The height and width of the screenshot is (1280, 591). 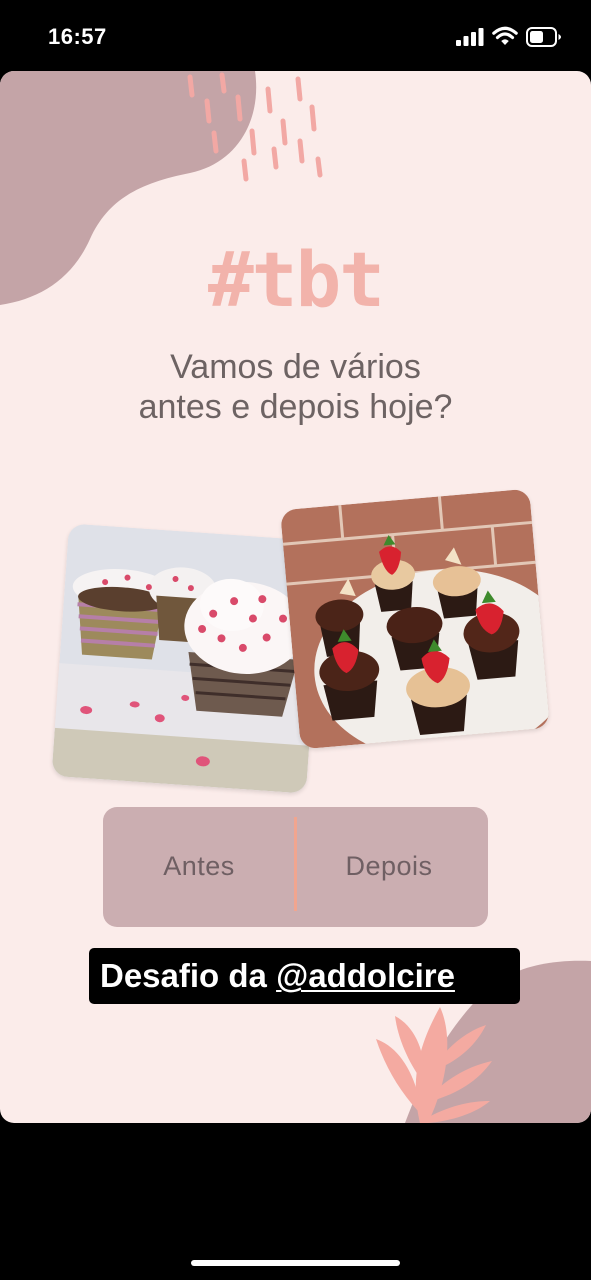 I want to click on battery-icon, so click(x=543, y=37).